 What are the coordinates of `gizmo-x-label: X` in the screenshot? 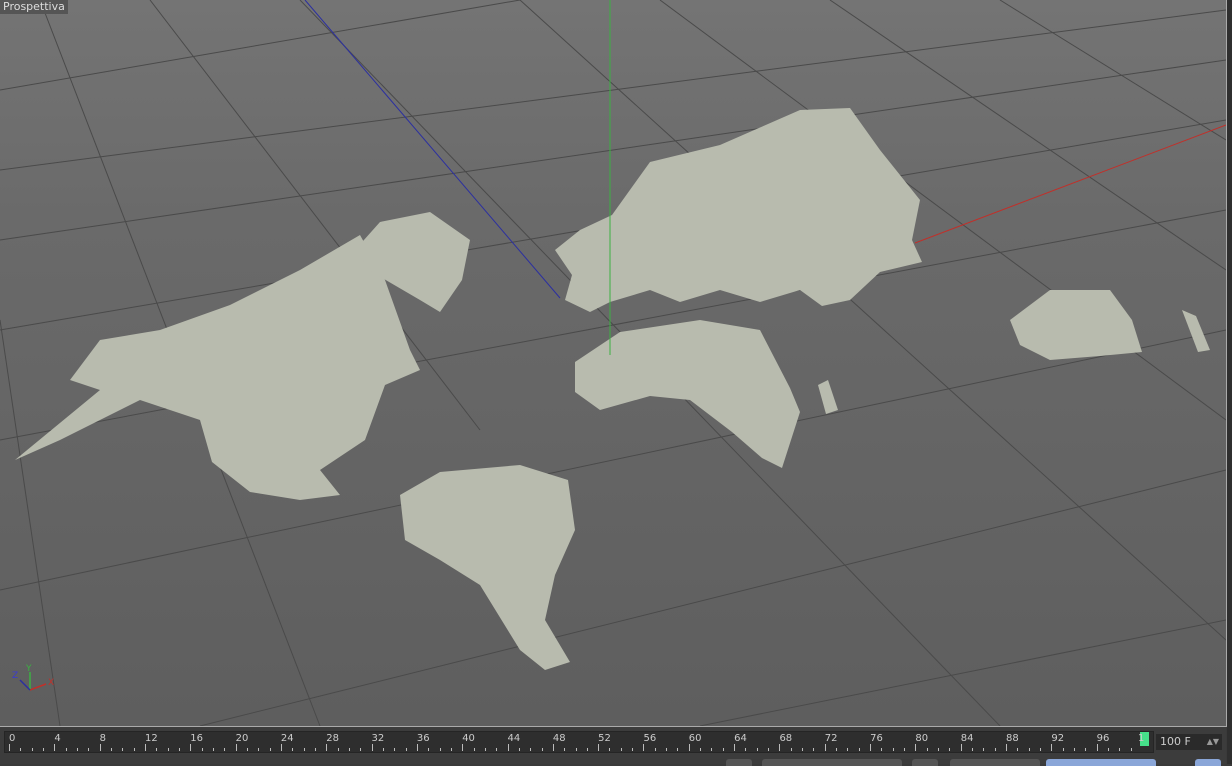 It's located at (51, 683).